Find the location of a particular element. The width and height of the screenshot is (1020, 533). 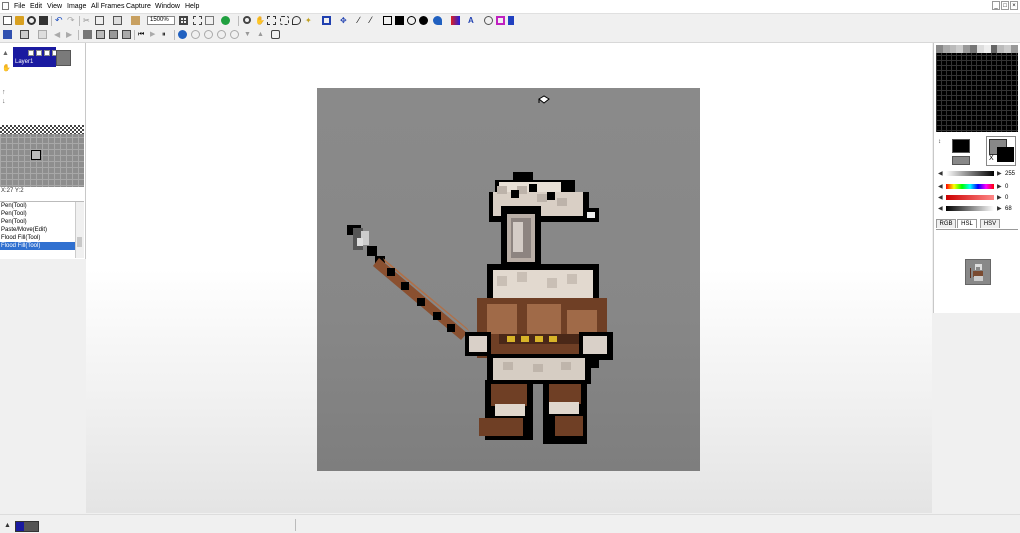

layer-up-arrow-icon: ▲ is located at coordinates (5, 53).